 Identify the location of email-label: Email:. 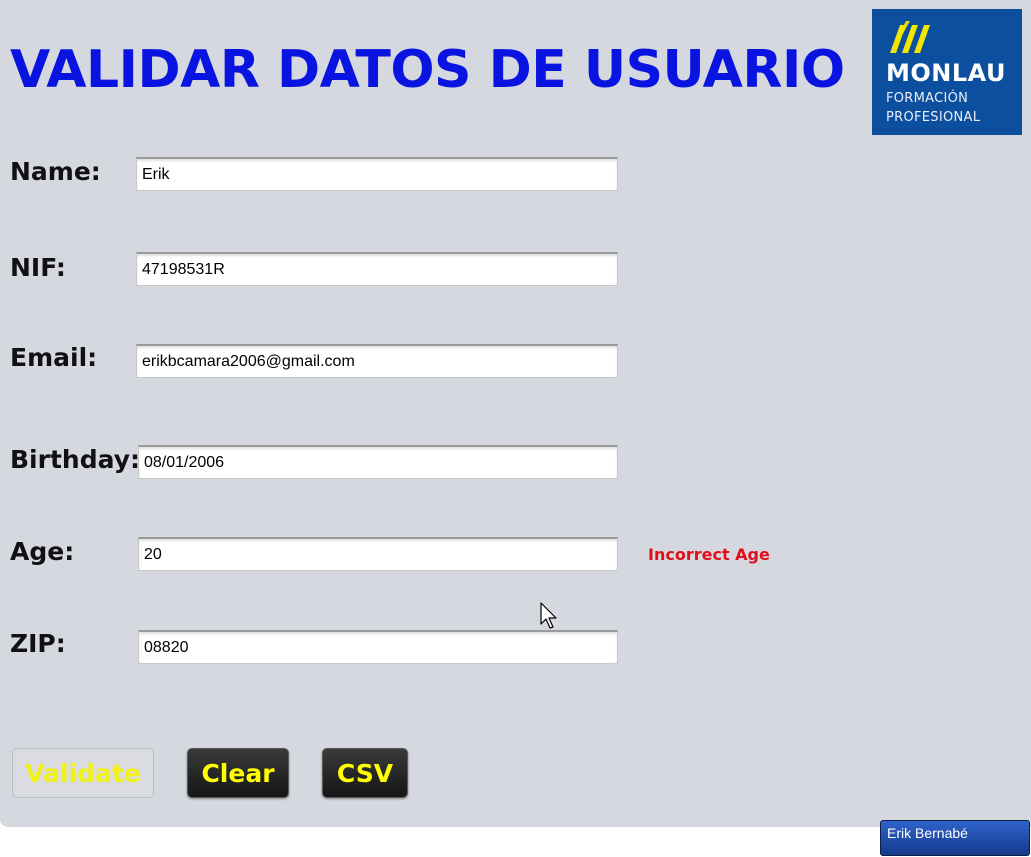
(54, 357).